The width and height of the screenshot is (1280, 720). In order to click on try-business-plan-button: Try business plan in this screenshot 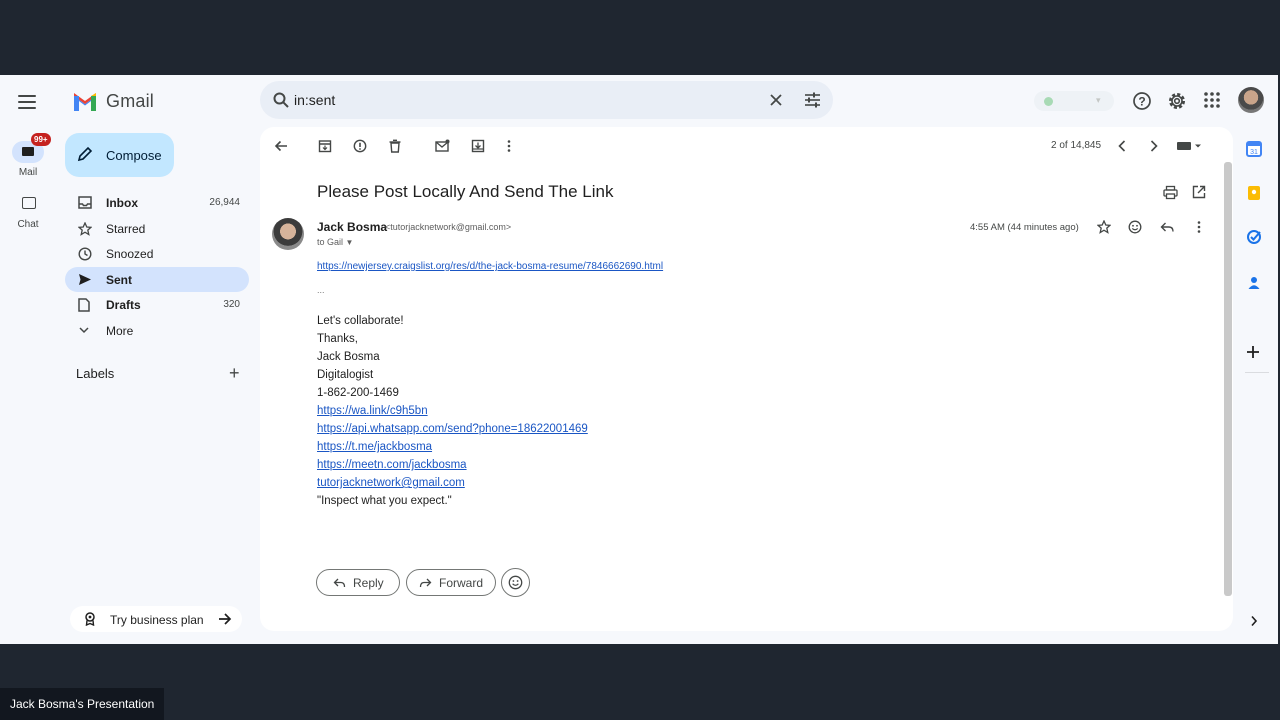, I will do `click(156, 619)`.